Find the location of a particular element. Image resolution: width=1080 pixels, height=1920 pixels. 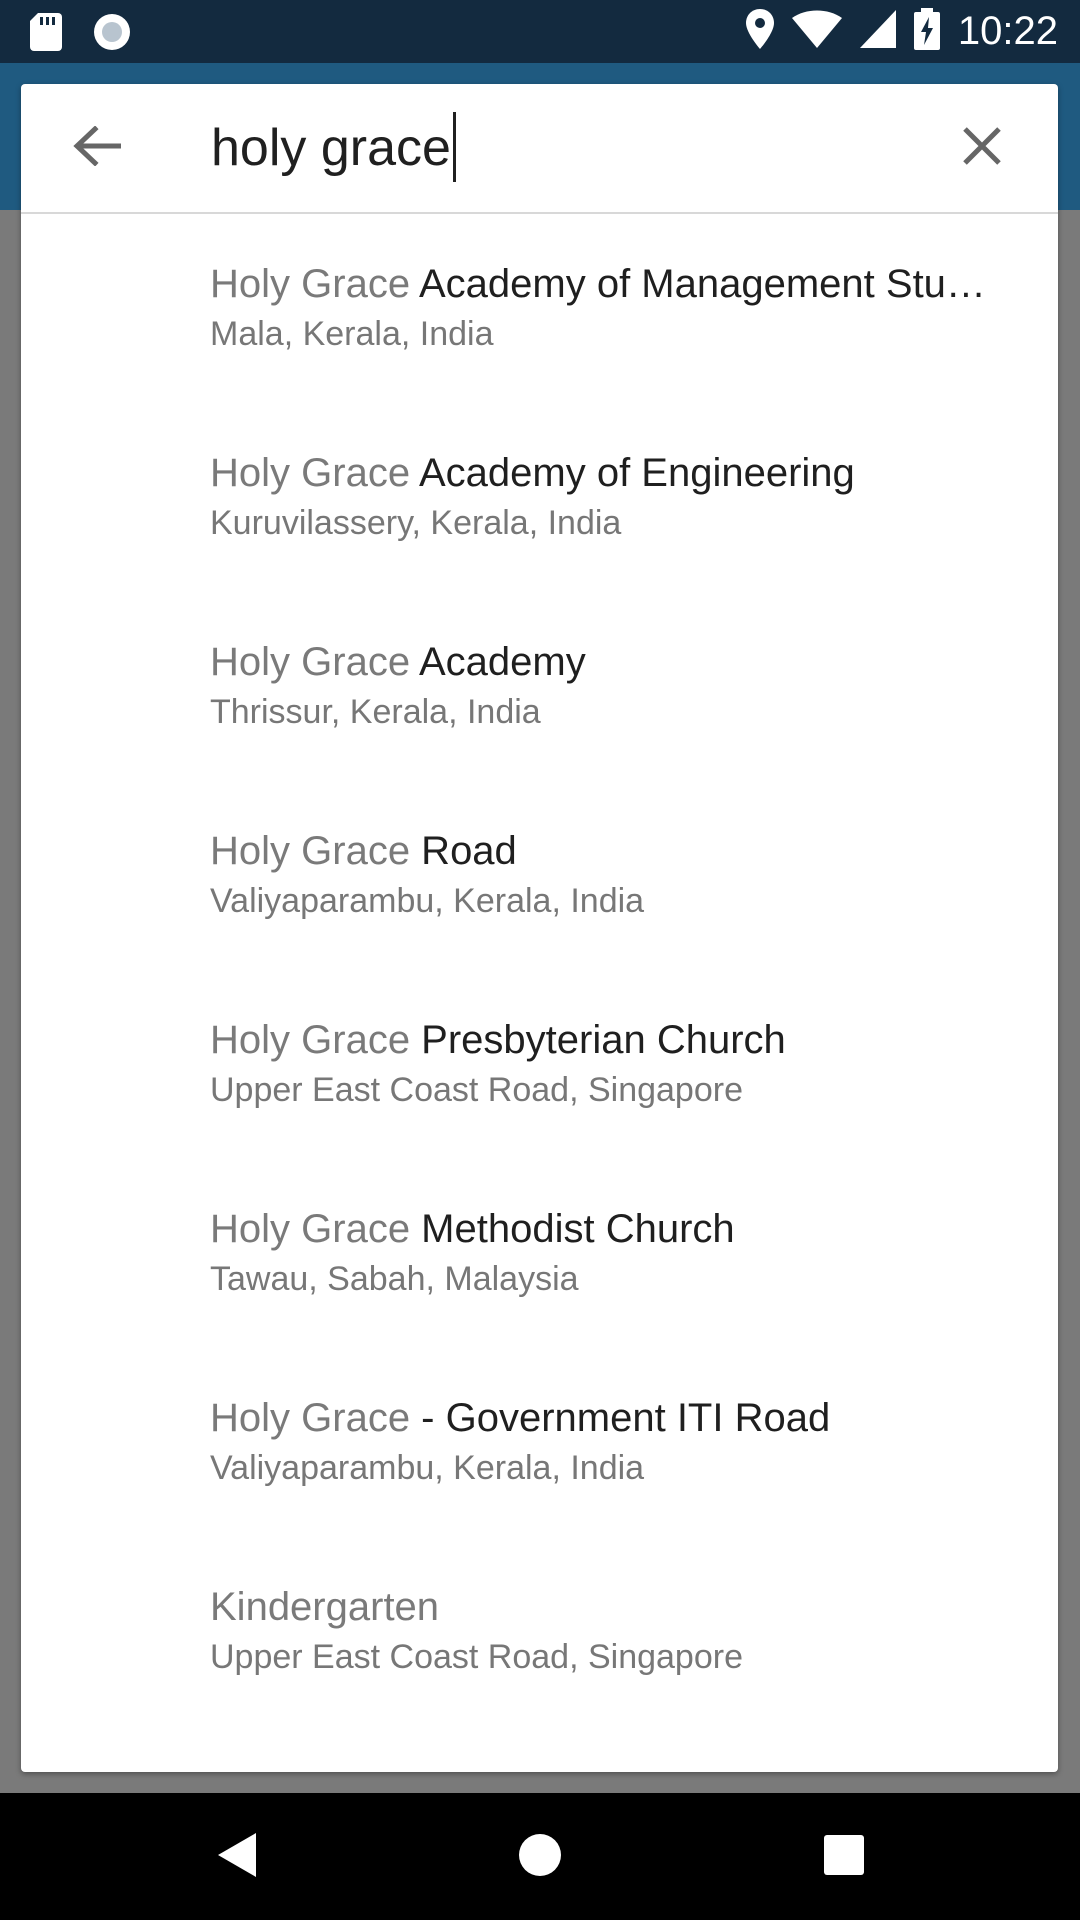

clear-search-button is located at coordinates (982, 148).